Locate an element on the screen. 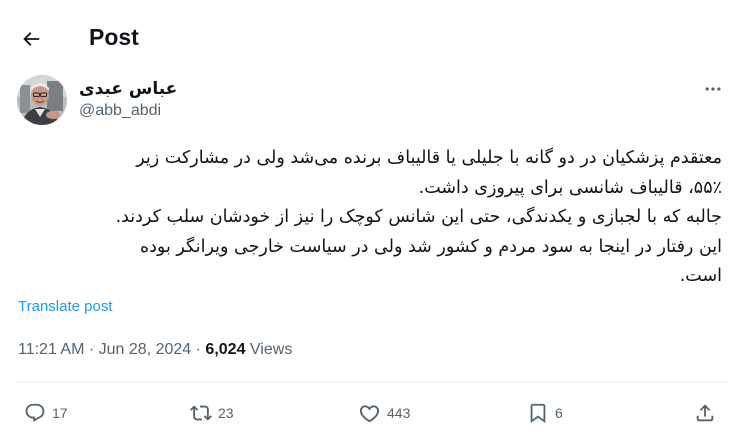 The height and width of the screenshot is (441, 744). more-options-button is located at coordinates (713, 89).